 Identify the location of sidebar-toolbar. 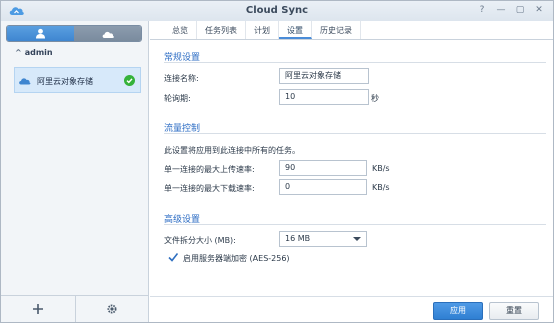
(75, 308).